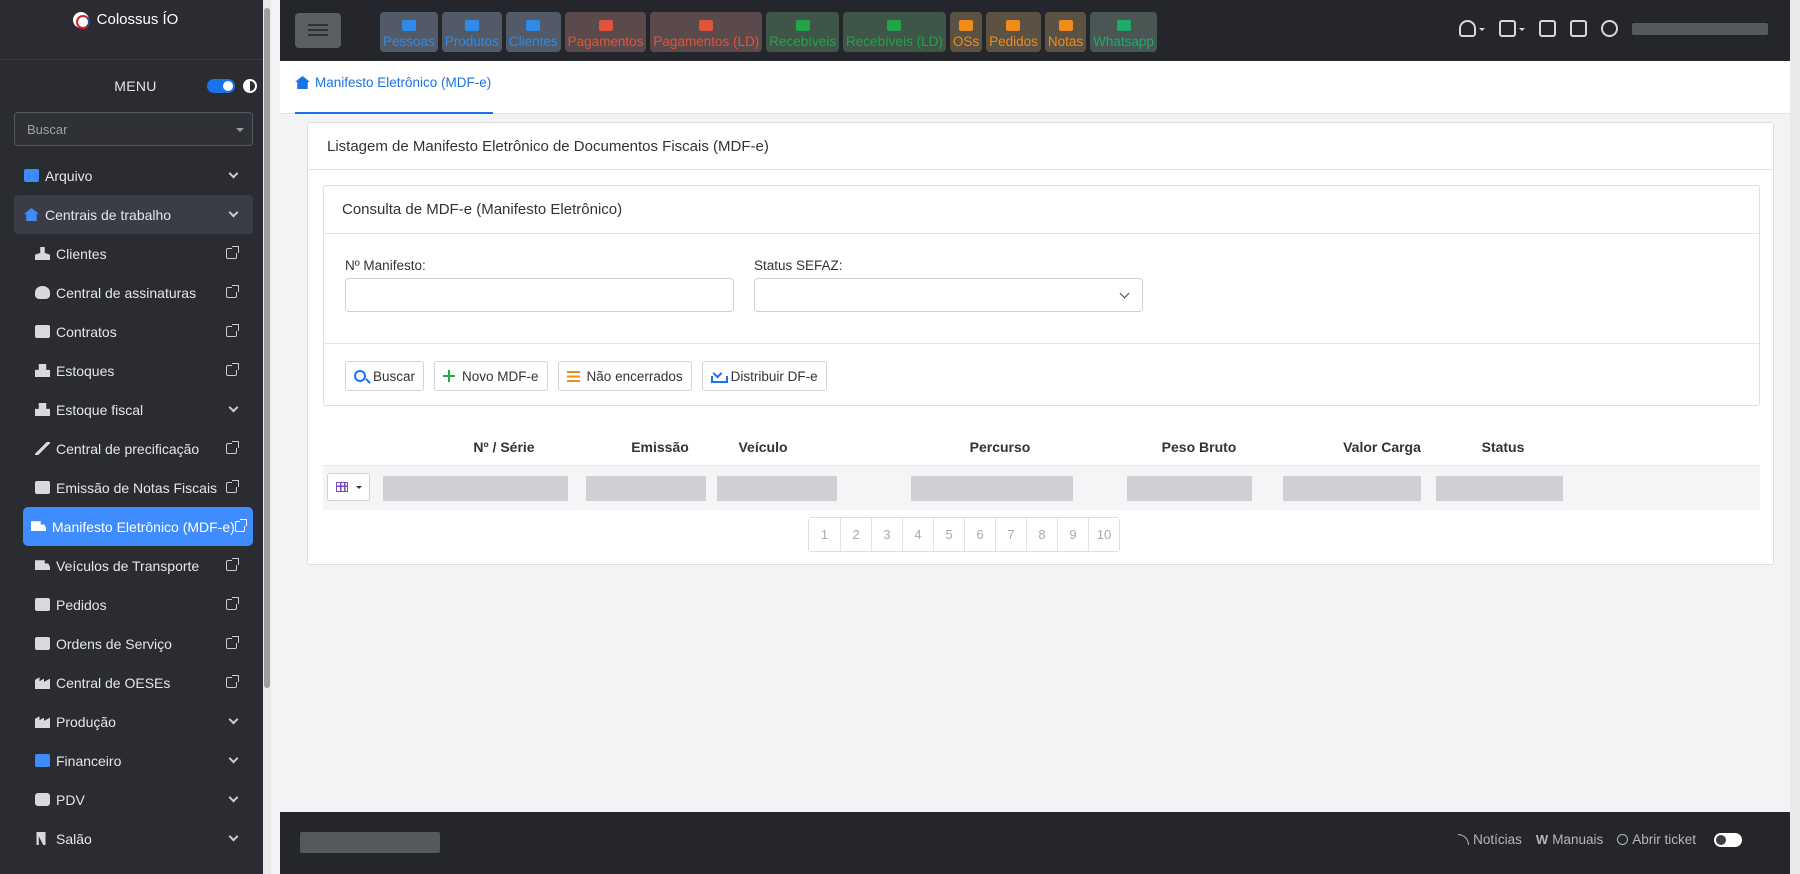 Image resolution: width=1800 pixels, height=874 pixels. What do you see at coordinates (89, 760) in the screenshot?
I see `sidebar-item-label: Financeiro` at bounding box center [89, 760].